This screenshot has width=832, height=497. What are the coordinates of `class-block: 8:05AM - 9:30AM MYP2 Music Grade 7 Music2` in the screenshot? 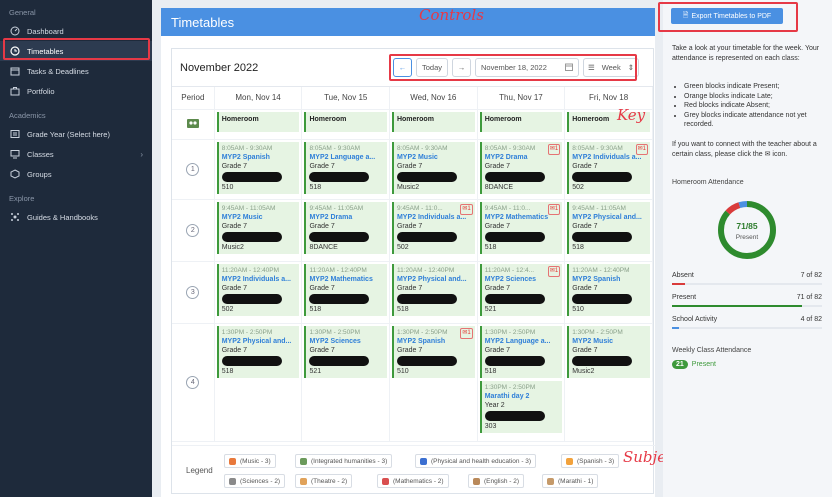 It's located at (433, 167).